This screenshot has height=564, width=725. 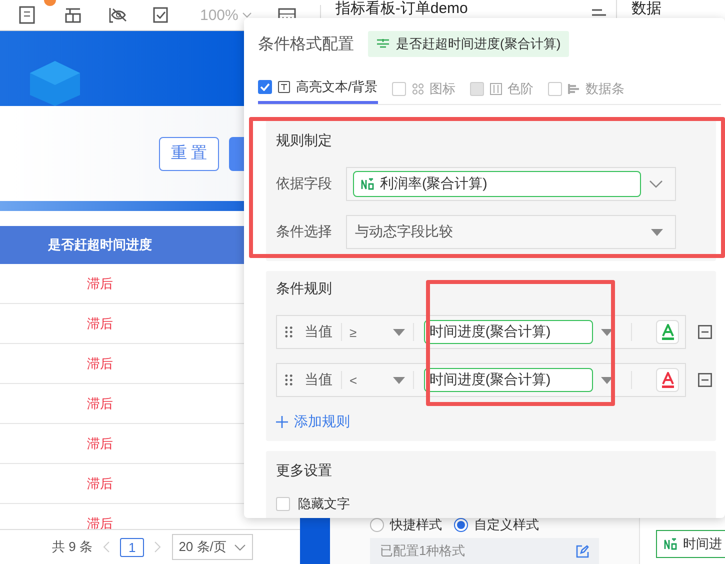 I want to click on section-title: 条件规则, so click(x=304, y=288).